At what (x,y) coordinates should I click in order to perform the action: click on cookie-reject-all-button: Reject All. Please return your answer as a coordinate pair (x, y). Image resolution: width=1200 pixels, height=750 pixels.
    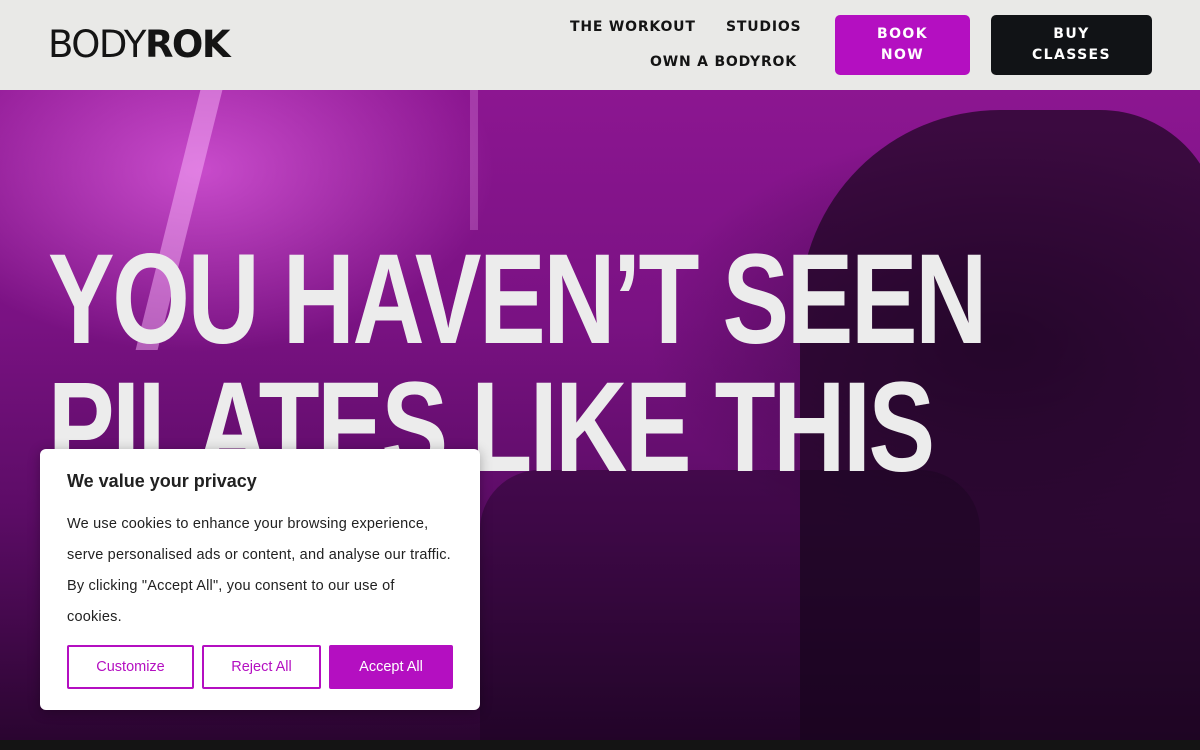
    Looking at the image, I should click on (261, 667).